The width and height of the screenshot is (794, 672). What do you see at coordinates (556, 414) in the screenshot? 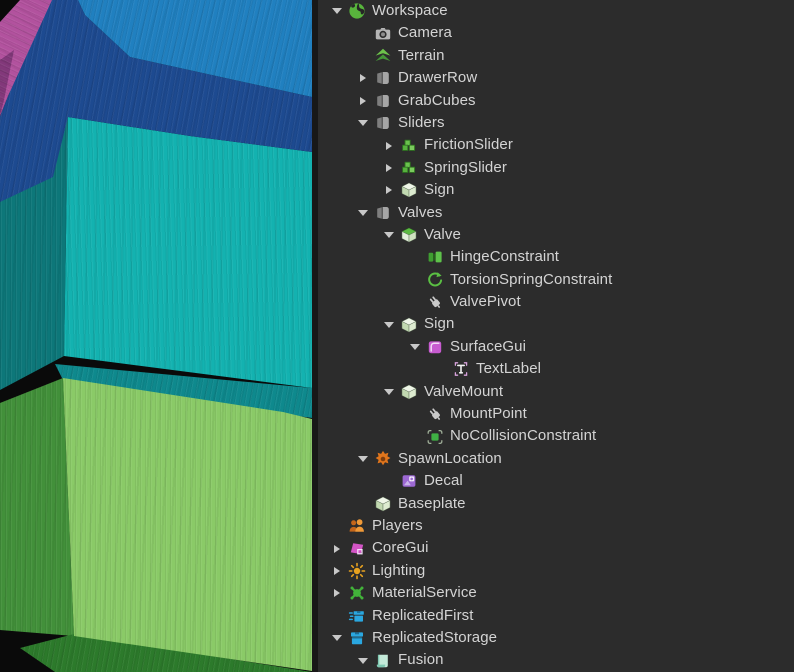
I see `tree-item-mountpoint: MountPoint` at bounding box center [556, 414].